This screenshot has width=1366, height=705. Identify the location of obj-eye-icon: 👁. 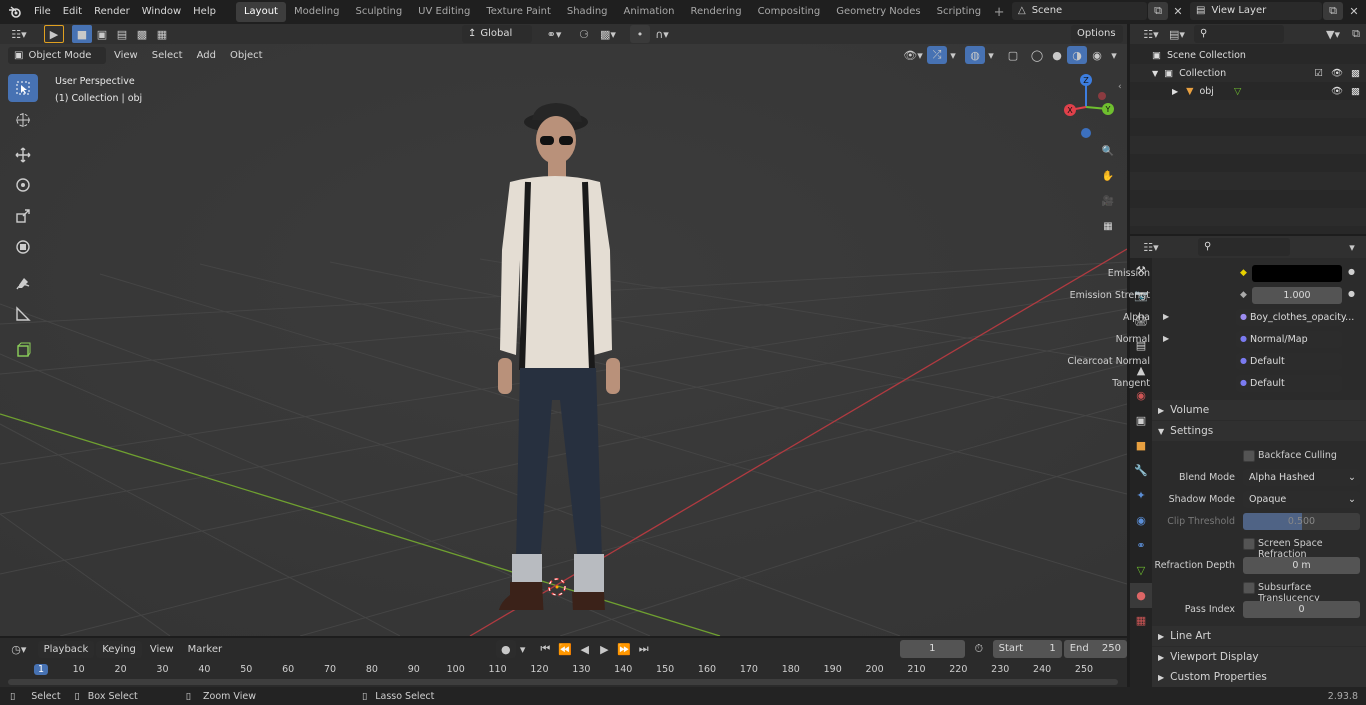
(1337, 91).